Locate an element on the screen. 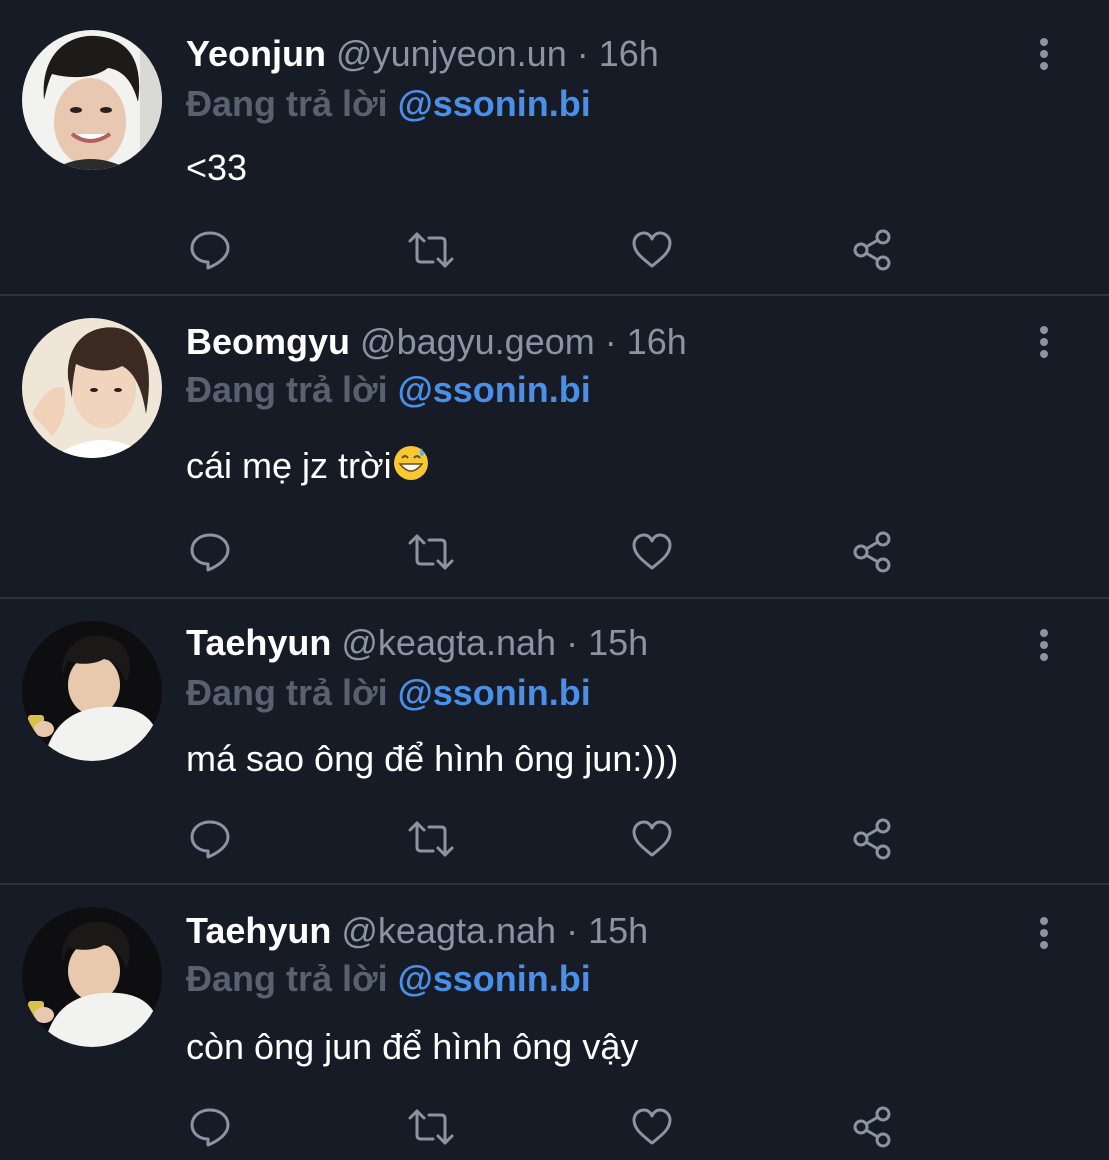 The width and height of the screenshot is (1109, 1160). tweet-header: Beomgyu @bagyu.geom · 16h is located at coordinates (436, 342).